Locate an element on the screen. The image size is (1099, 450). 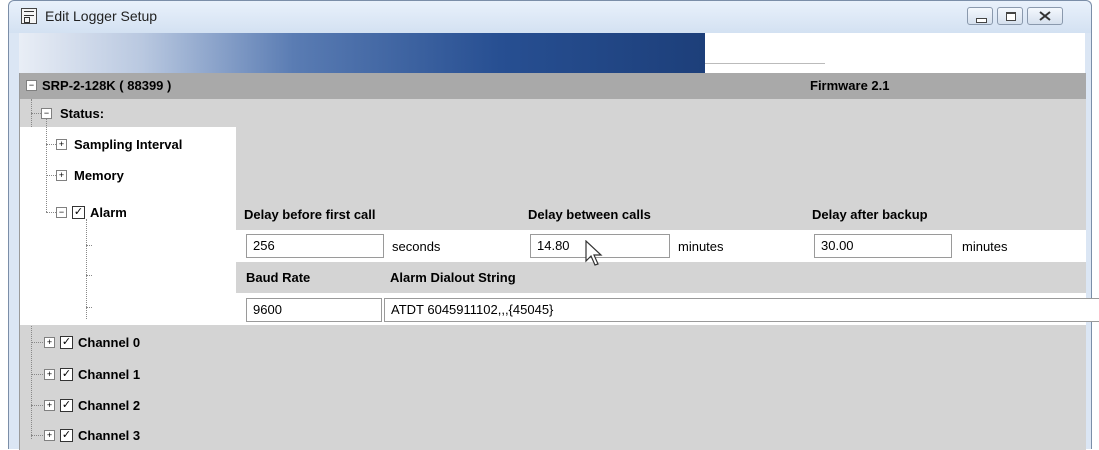
tree-item-memory: Memory is located at coordinates (99, 175).